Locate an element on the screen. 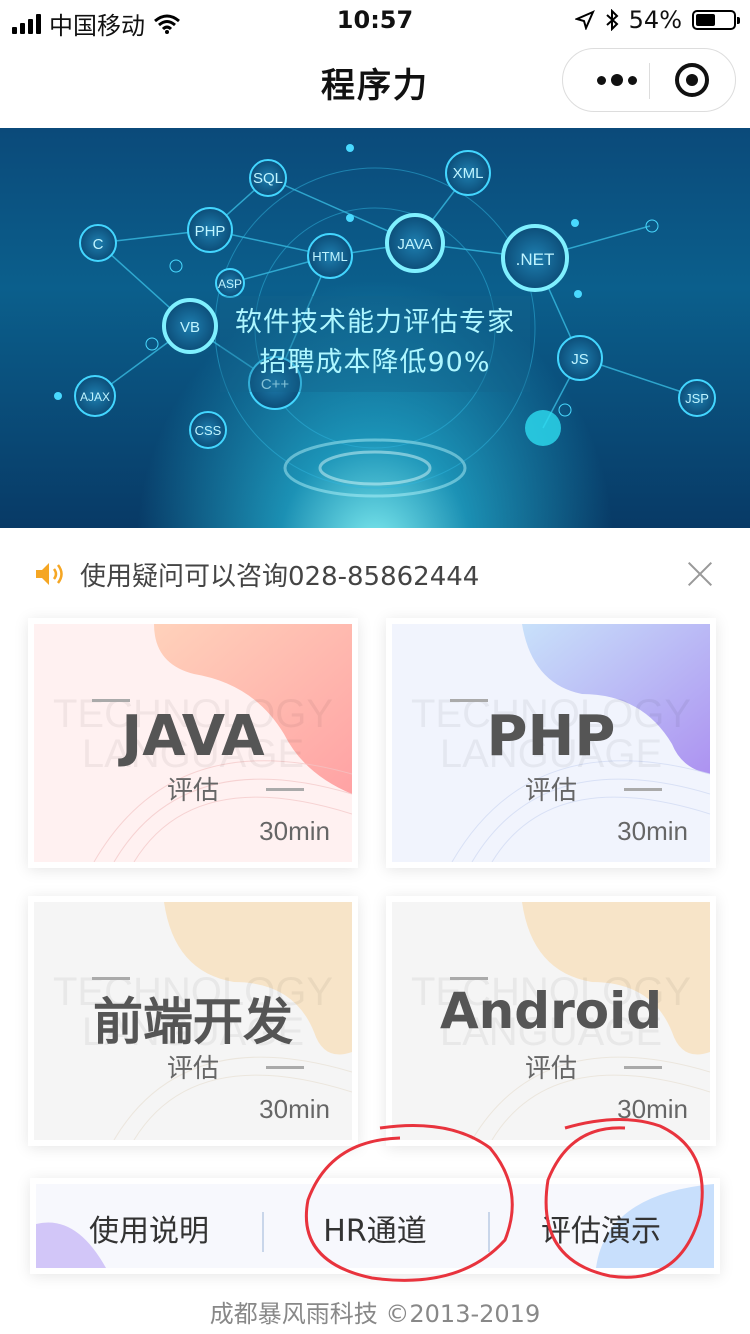 This screenshot has width=750, height=1334. node-html: HTML is located at coordinates (330, 256).